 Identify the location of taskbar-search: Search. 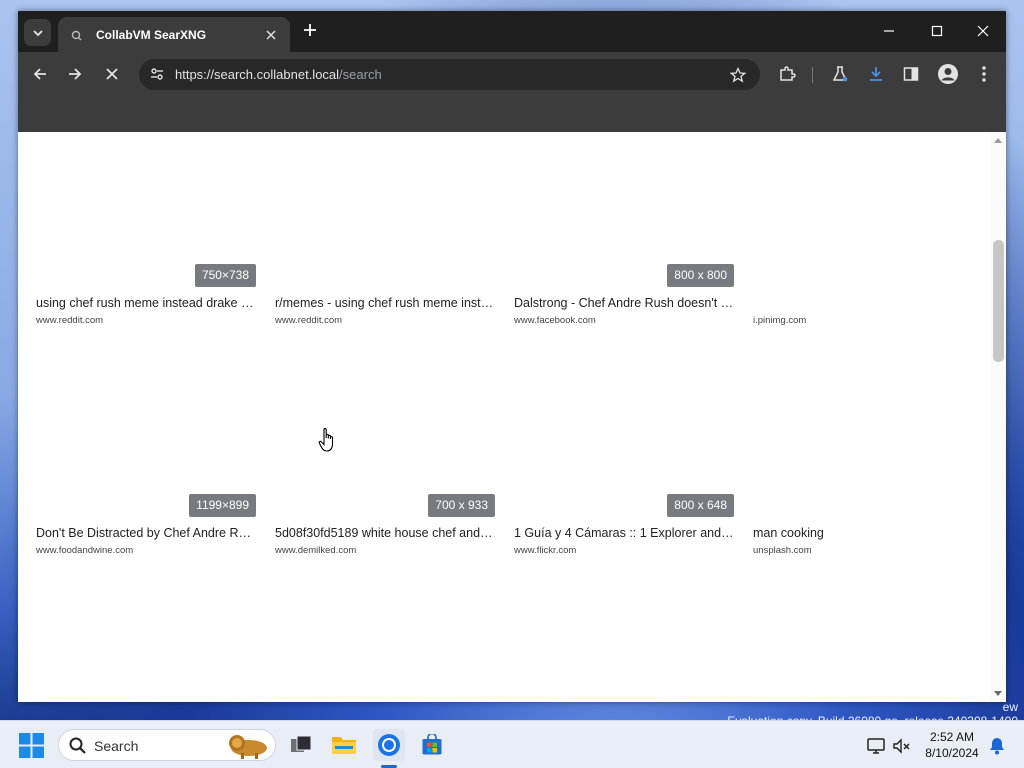
(167, 745).